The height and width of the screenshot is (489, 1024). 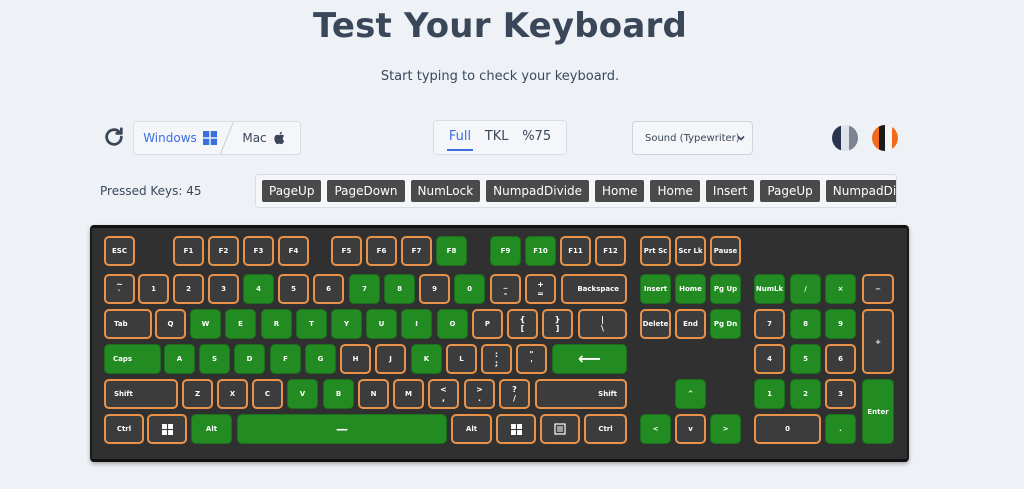 I want to click on key-insert: Insert, so click(x=655, y=289).